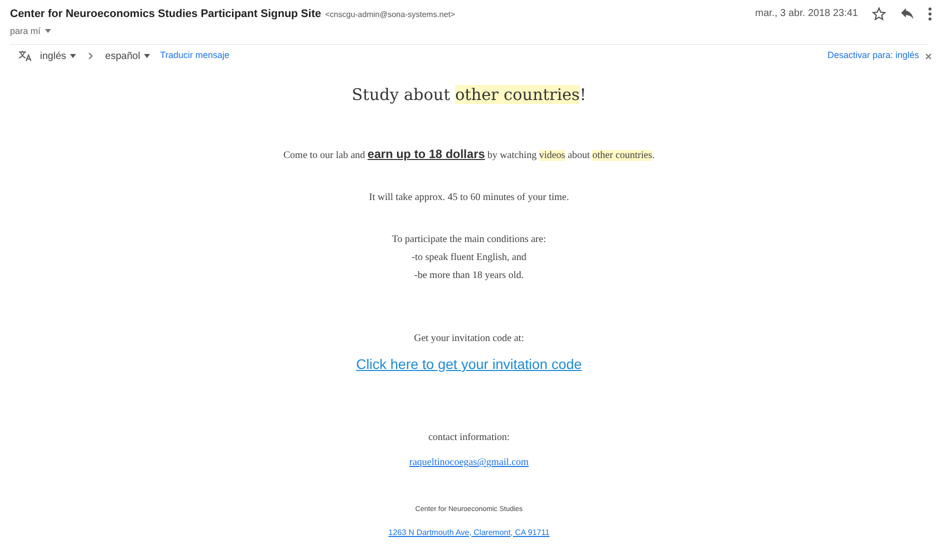  What do you see at coordinates (928, 56) in the screenshot?
I see `close-icon` at bounding box center [928, 56].